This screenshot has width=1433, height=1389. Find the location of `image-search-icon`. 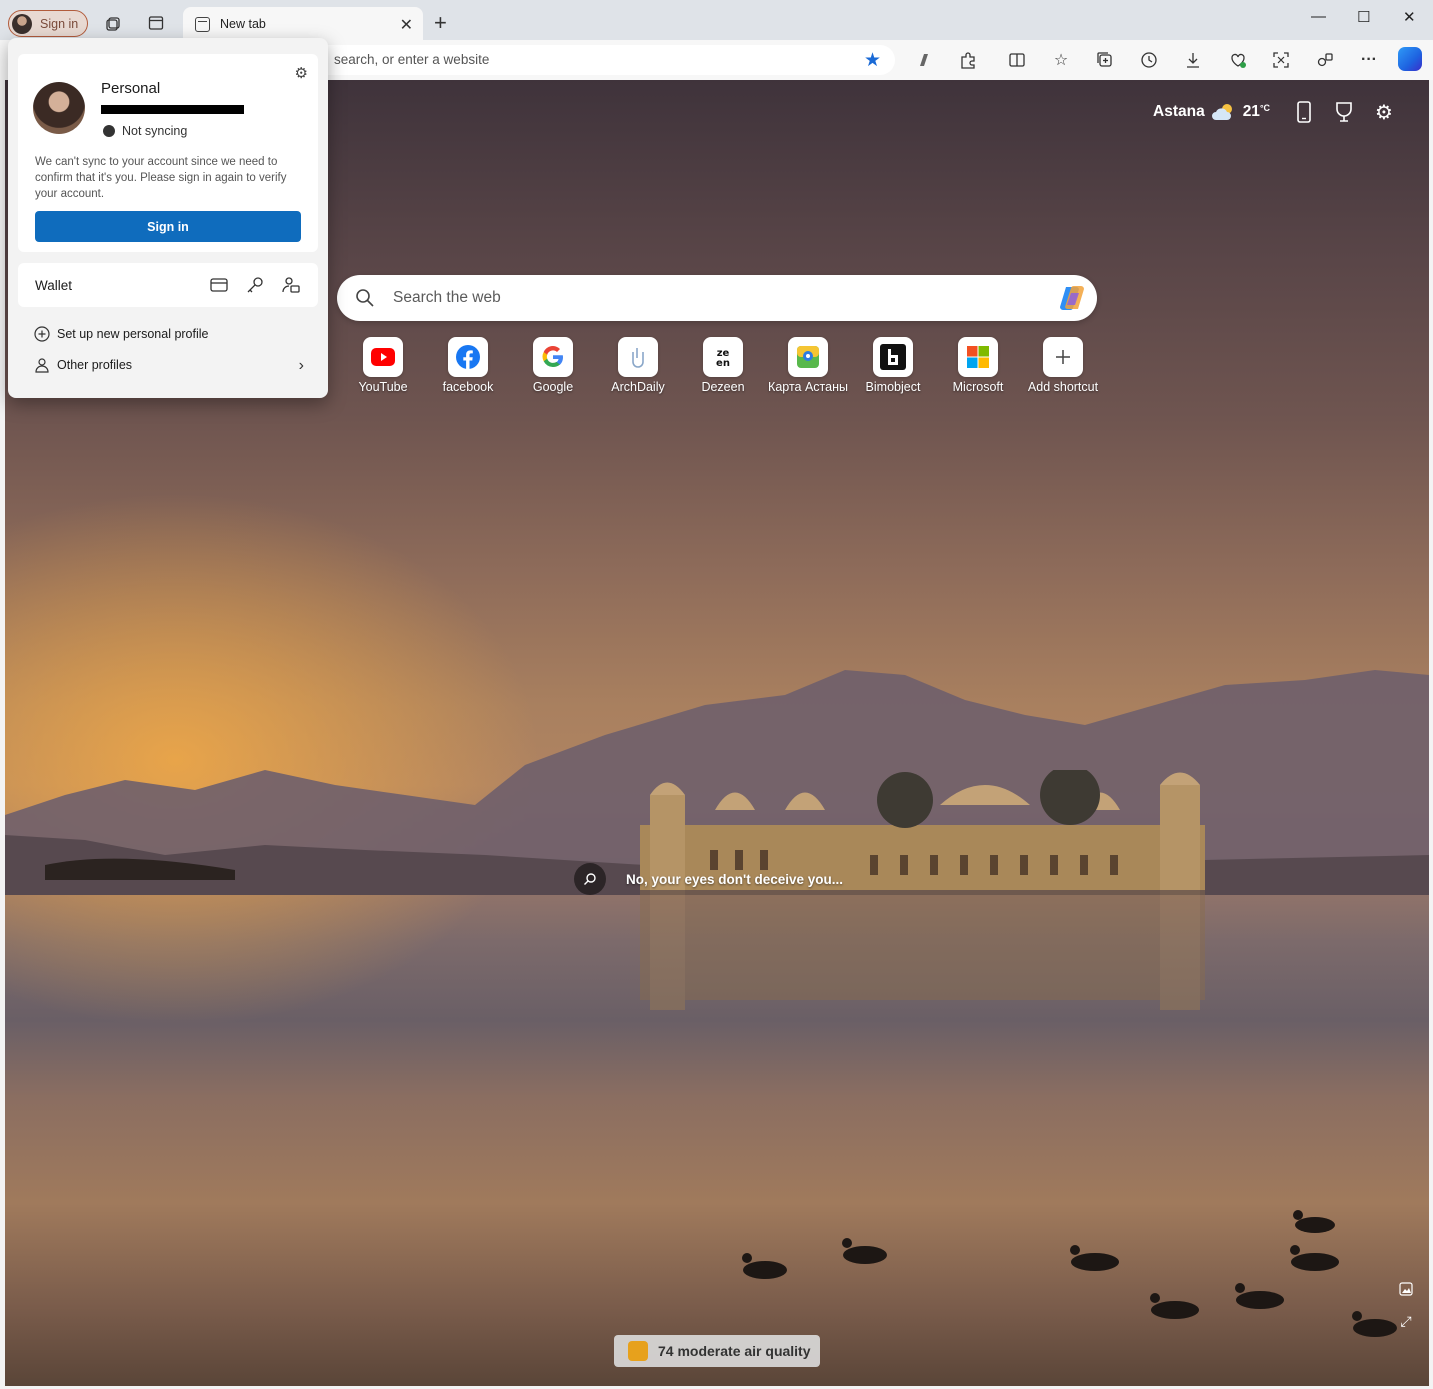

image-search-icon is located at coordinates (590, 879).